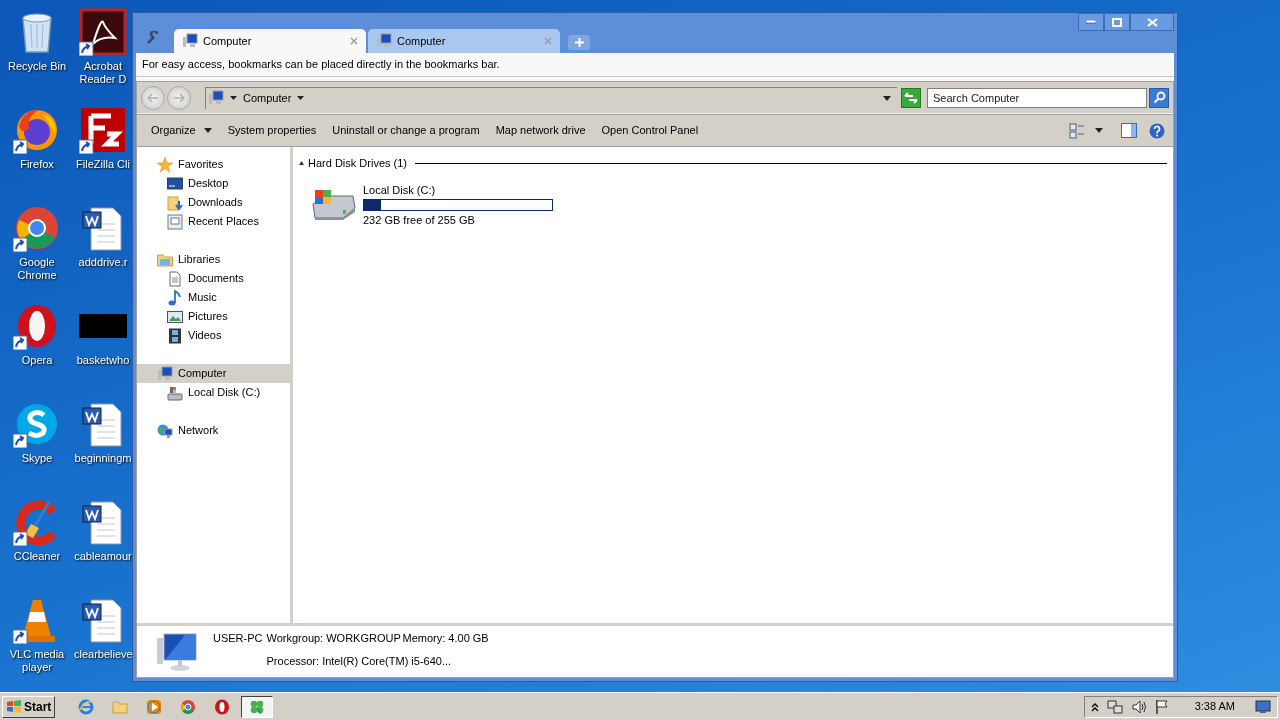 The width and height of the screenshot is (1280, 720). I want to click on refresh-button, so click(911, 97).